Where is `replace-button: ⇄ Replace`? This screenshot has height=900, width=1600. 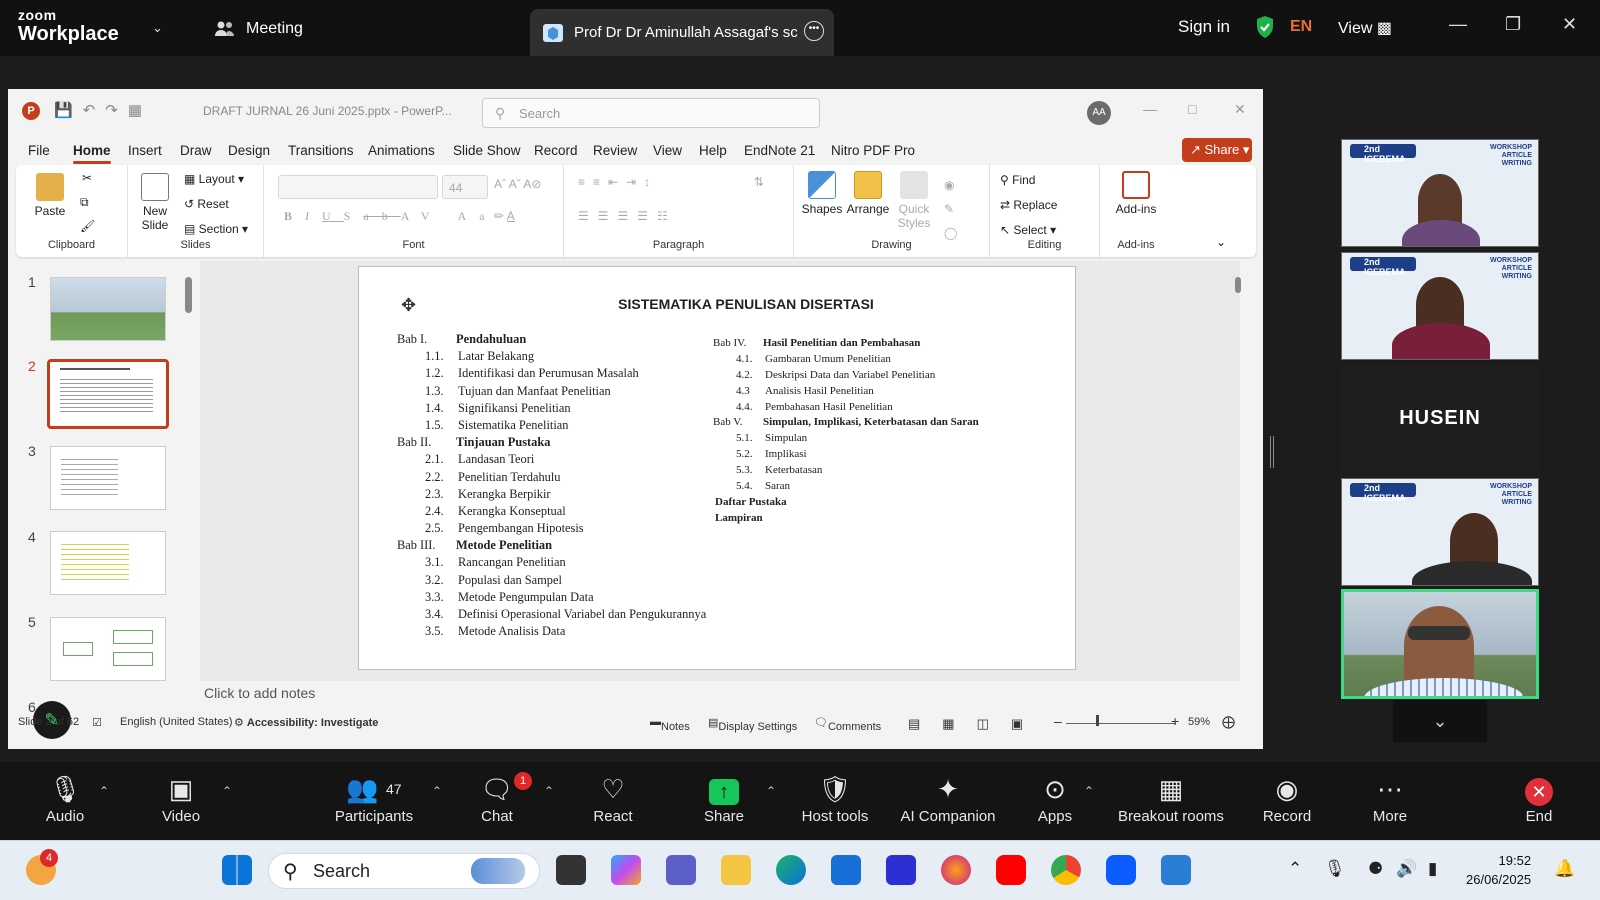 replace-button: ⇄ Replace is located at coordinates (1028, 205).